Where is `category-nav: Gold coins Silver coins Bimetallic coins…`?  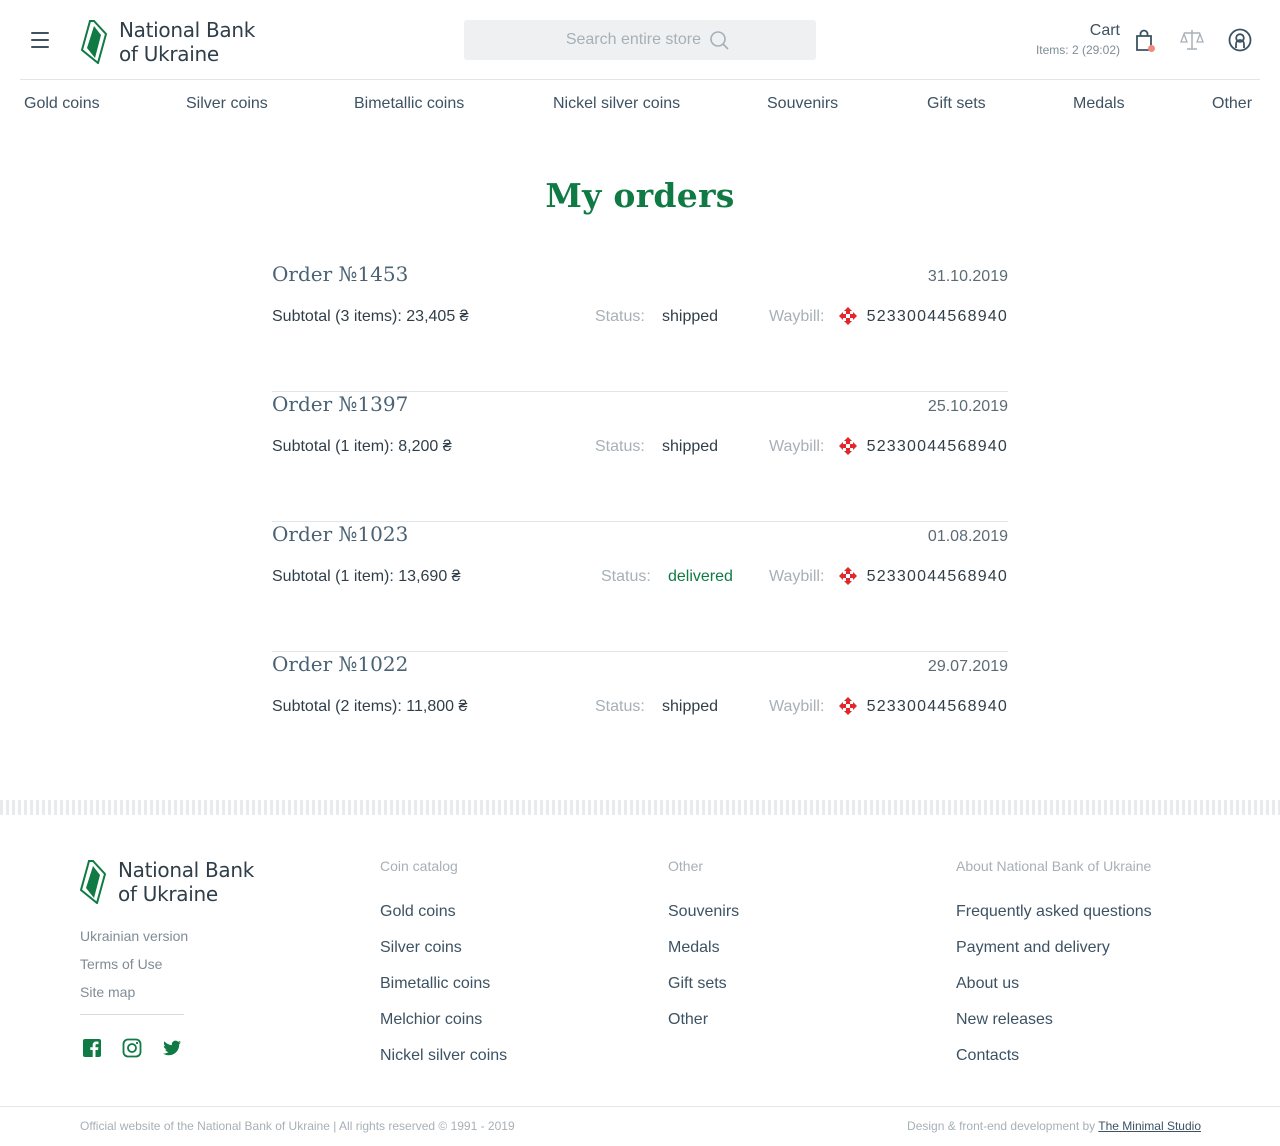
category-nav: Gold coins Silver coins Bimetallic coins… is located at coordinates (638, 105).